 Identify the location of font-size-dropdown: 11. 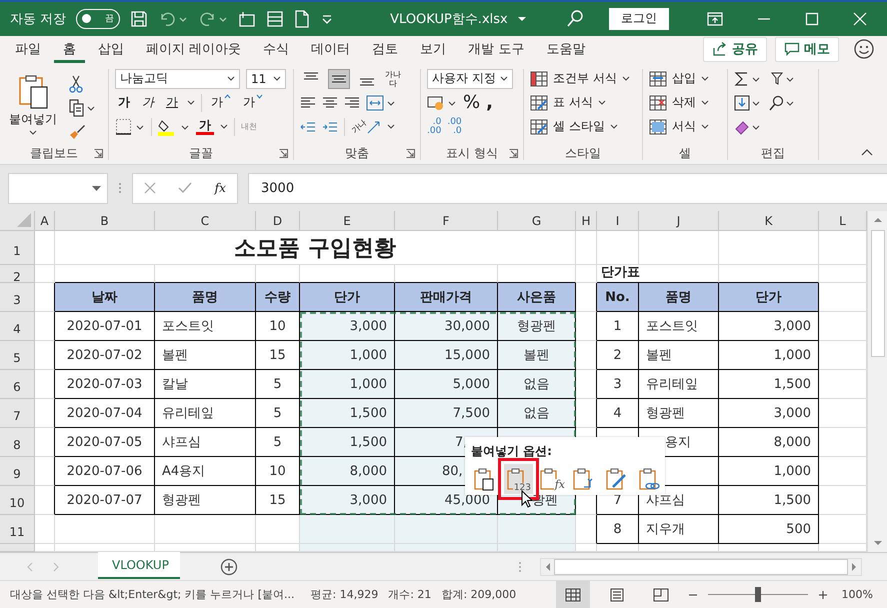
(266, 78).